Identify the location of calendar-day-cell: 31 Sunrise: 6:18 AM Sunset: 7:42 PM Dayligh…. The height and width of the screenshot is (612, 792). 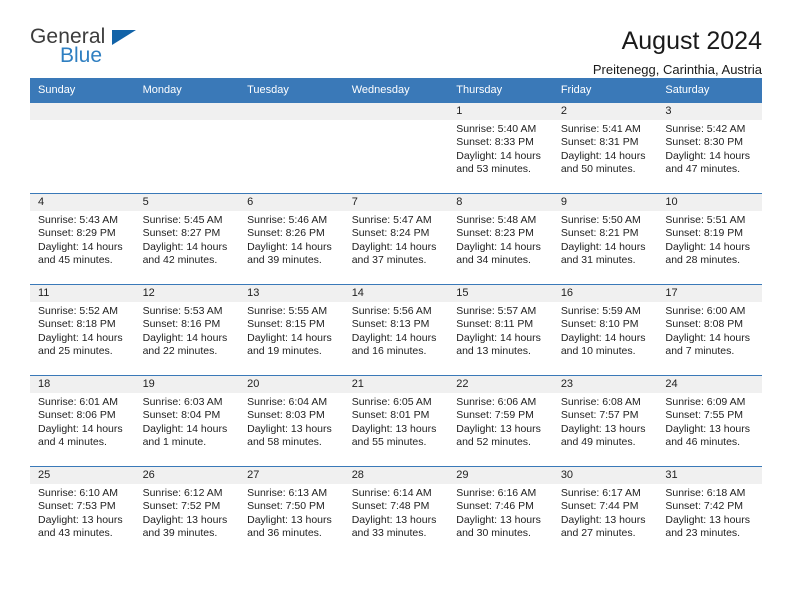
(709, 511).